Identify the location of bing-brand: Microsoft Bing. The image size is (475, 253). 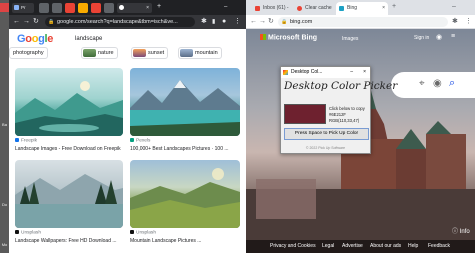
(288, 38).